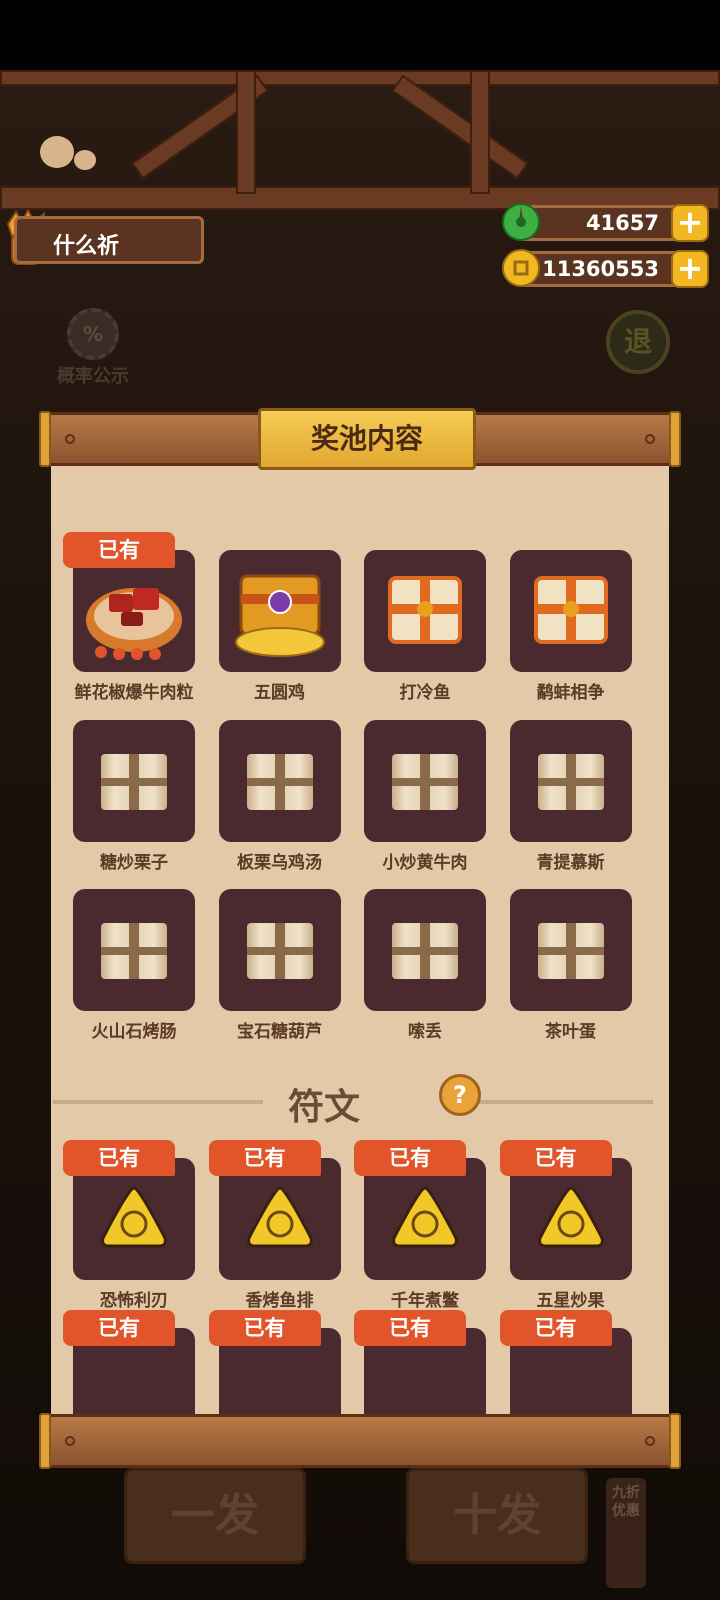 The width and height of the screenshot is (720, 1600). Describe the element at coordinates (425, 1301) in the screenshot. I see `rune-item-name: 千年煮鳖` at that location.